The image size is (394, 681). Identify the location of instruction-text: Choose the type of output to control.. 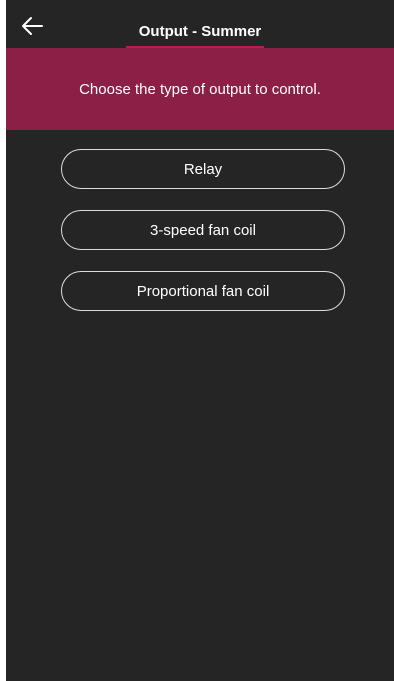
(200, 89).